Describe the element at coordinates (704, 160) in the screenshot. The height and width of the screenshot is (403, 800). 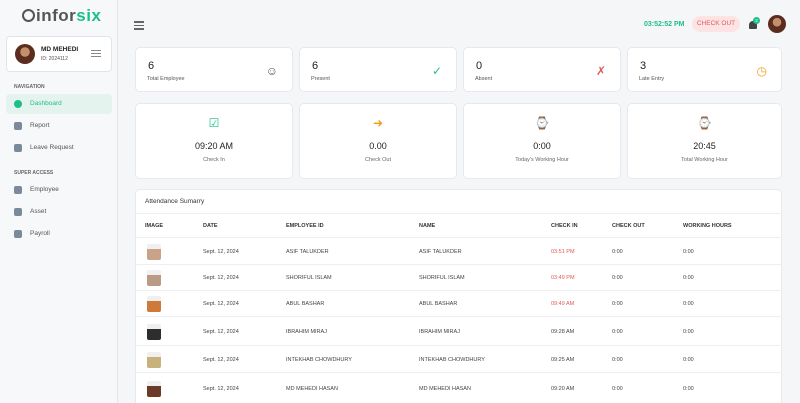
I see `total-working-hour-label: Total Working Hour` at that location.